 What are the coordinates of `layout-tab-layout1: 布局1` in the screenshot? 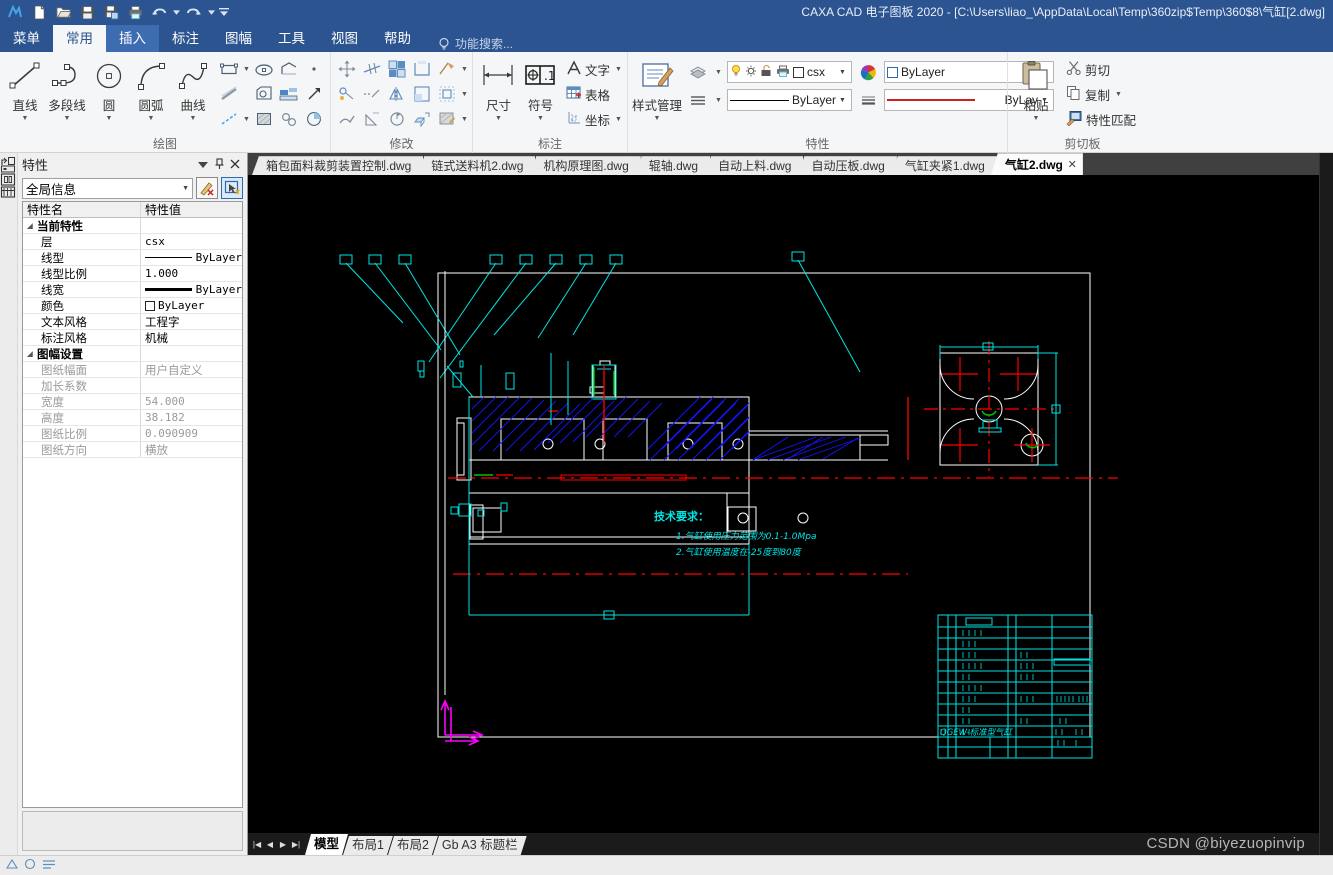 It's located at (368, 845).